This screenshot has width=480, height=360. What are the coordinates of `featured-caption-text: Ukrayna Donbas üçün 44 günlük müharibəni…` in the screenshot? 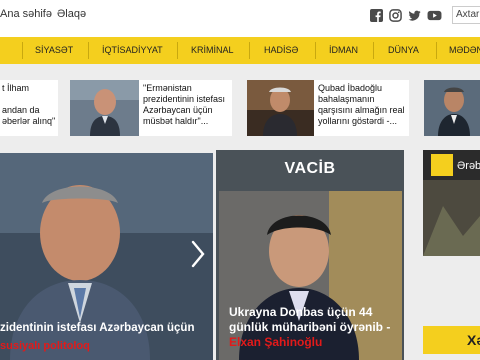 It's located at (310, 319).